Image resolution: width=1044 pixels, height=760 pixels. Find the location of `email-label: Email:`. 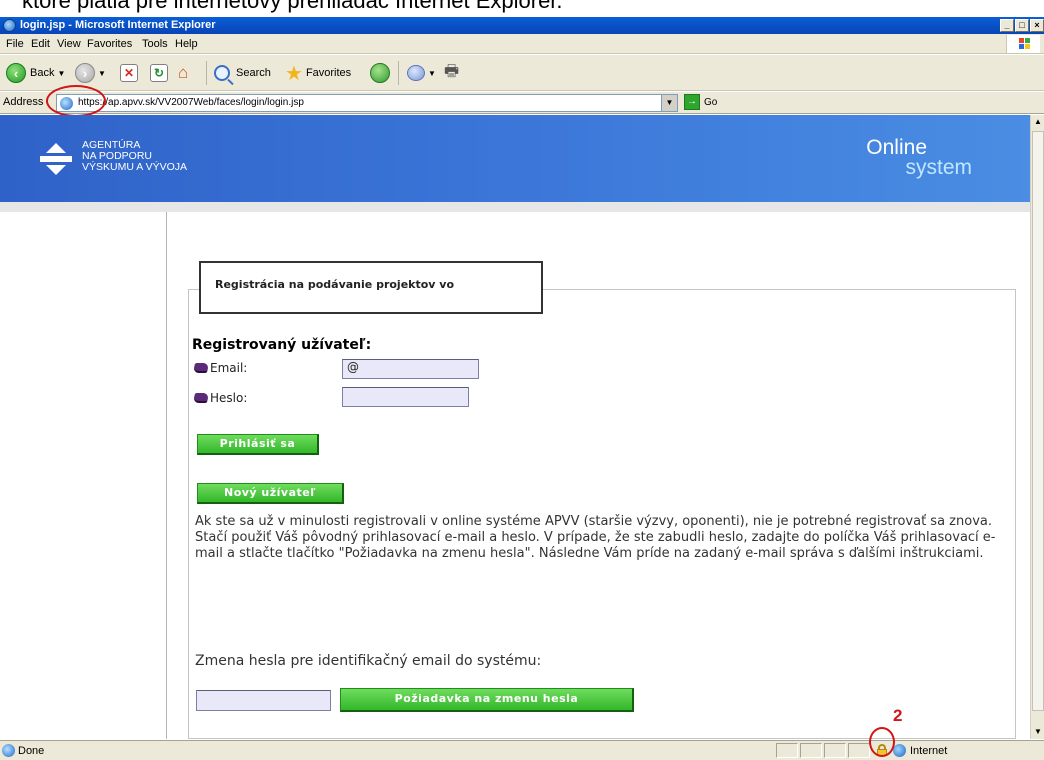

email-label: Email: is located at coordinates (229, 368).